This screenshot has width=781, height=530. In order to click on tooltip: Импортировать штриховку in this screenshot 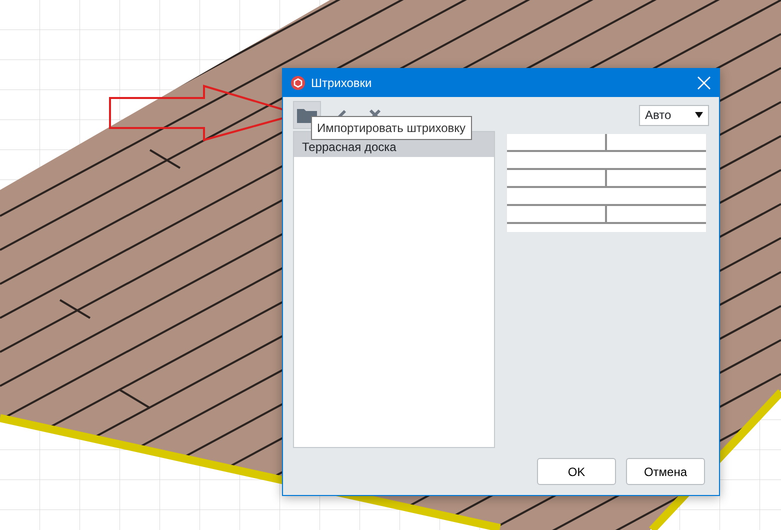, I will do `click(391, 128)`.